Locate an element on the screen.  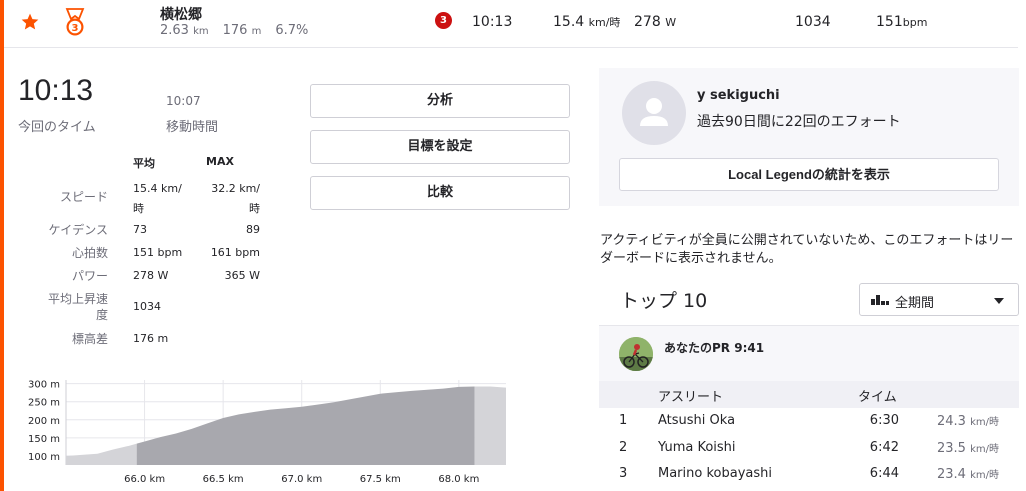
stat-label-vam-line2: 度 is located at coordinates (101, 315).